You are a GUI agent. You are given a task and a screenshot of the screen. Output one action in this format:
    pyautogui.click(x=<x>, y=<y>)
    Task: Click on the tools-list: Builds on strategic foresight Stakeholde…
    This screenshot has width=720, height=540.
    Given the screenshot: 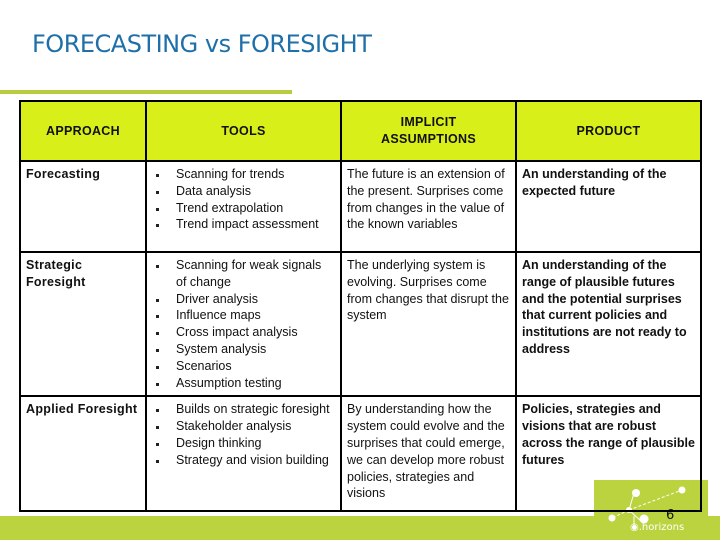 What is the action you would take?
    pyautogui.click(x=243, y=434)
    